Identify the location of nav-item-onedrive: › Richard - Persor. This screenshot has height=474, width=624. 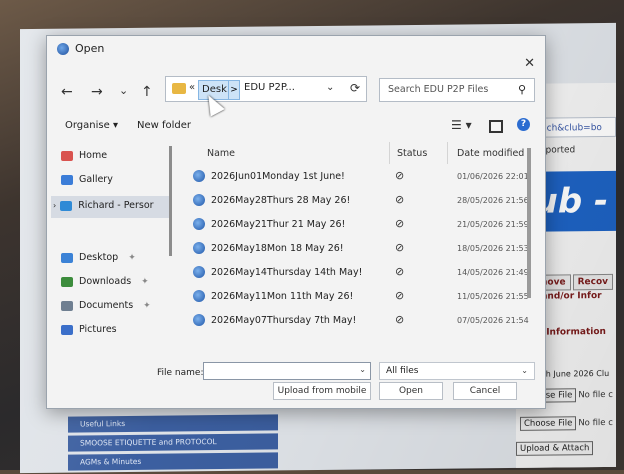
(103, 205).